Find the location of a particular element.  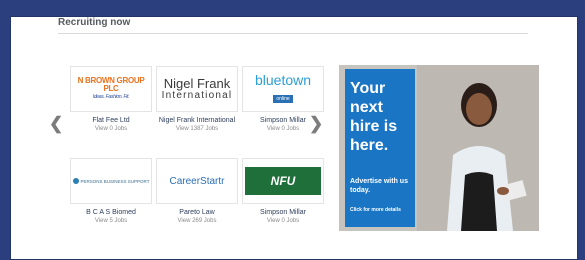

company-name: Pareto Law is located at coordinates (197, 212).